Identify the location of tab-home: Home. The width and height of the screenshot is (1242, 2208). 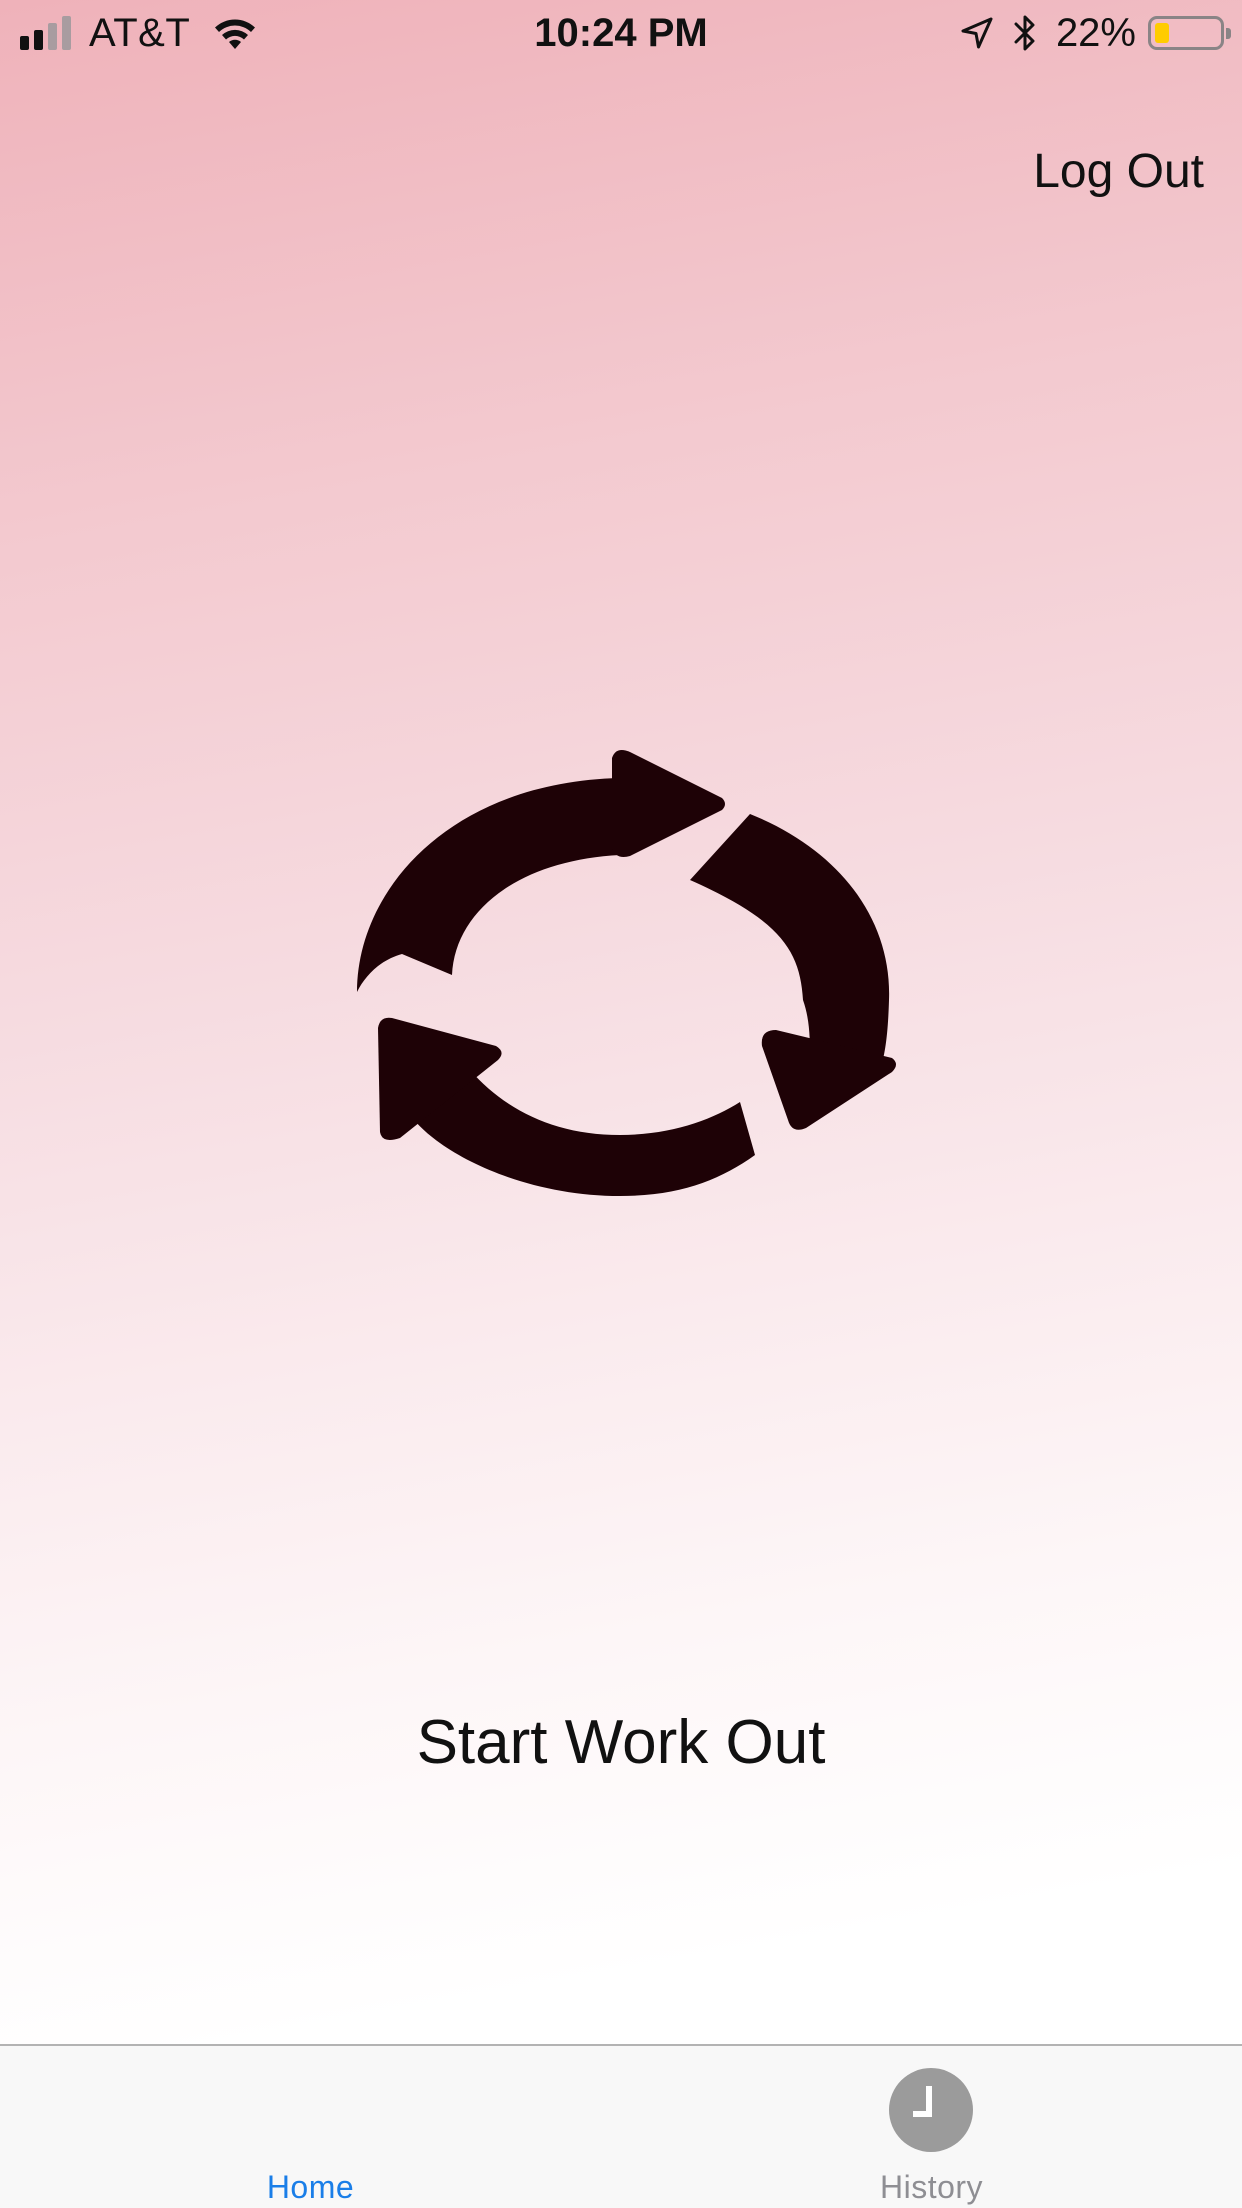
(310, 2127).